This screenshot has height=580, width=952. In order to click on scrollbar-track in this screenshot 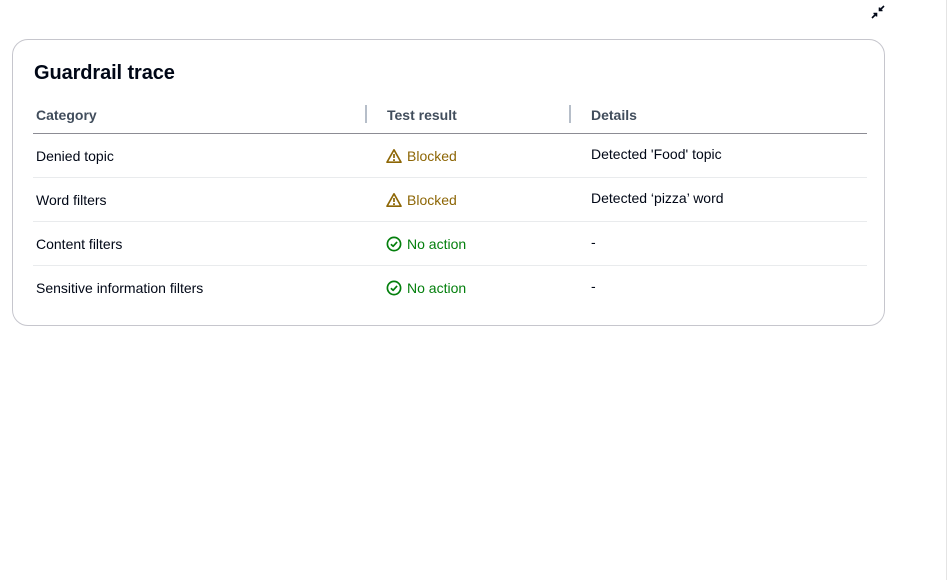, I will do `click(949, 290)`.